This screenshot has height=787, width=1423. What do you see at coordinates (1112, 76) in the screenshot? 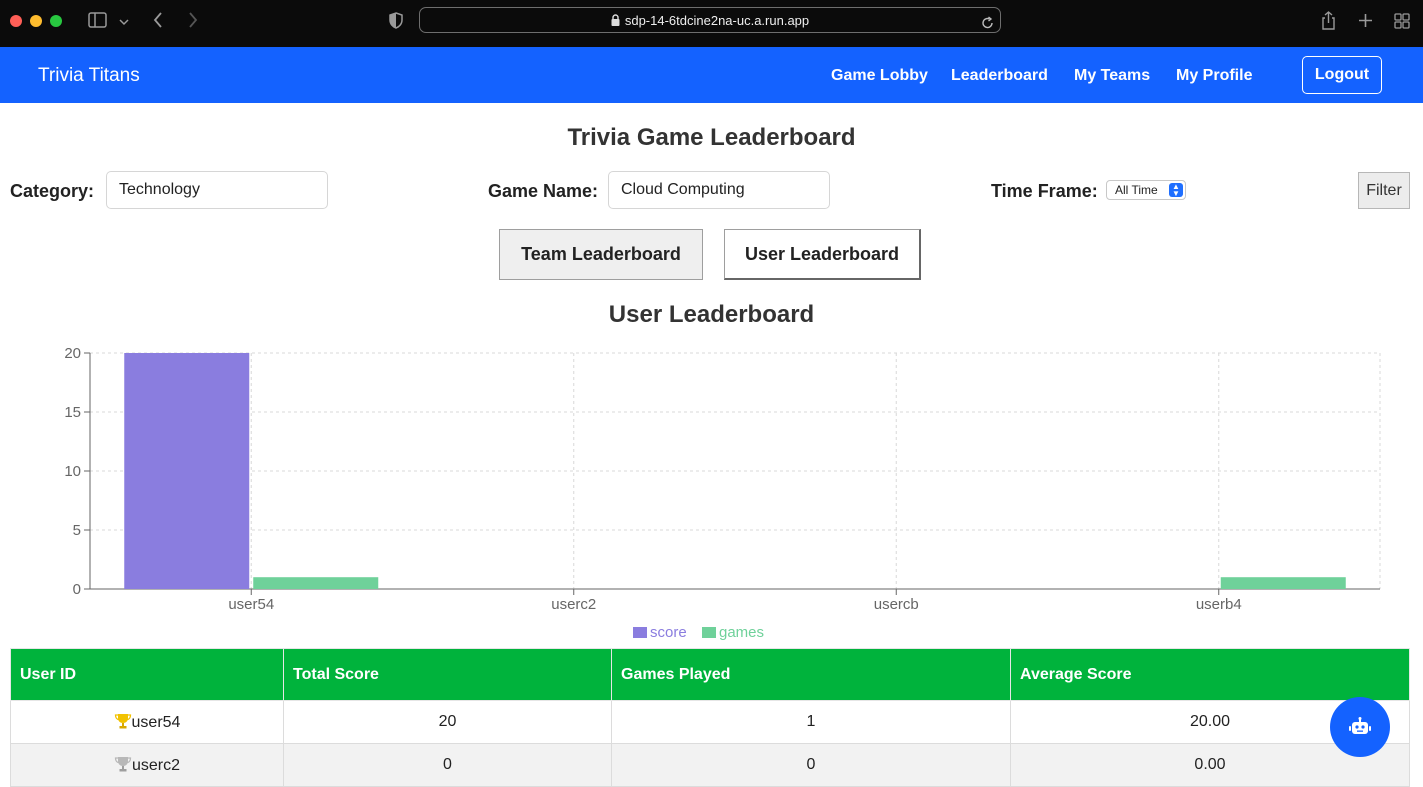
I see `nav-my-teams: My Teams` at bounding box center [1112, 76].